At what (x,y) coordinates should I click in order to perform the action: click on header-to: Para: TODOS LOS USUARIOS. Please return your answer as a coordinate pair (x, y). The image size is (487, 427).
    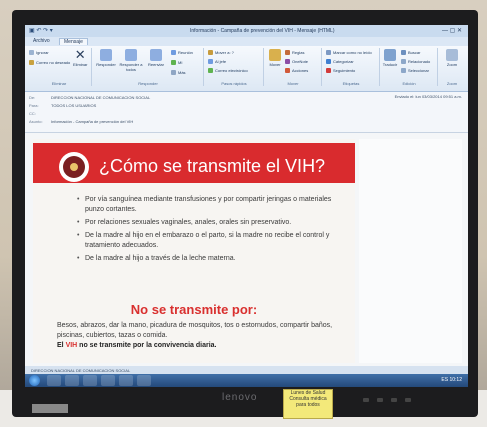
    Looking at the image, I should click on (63, 105).